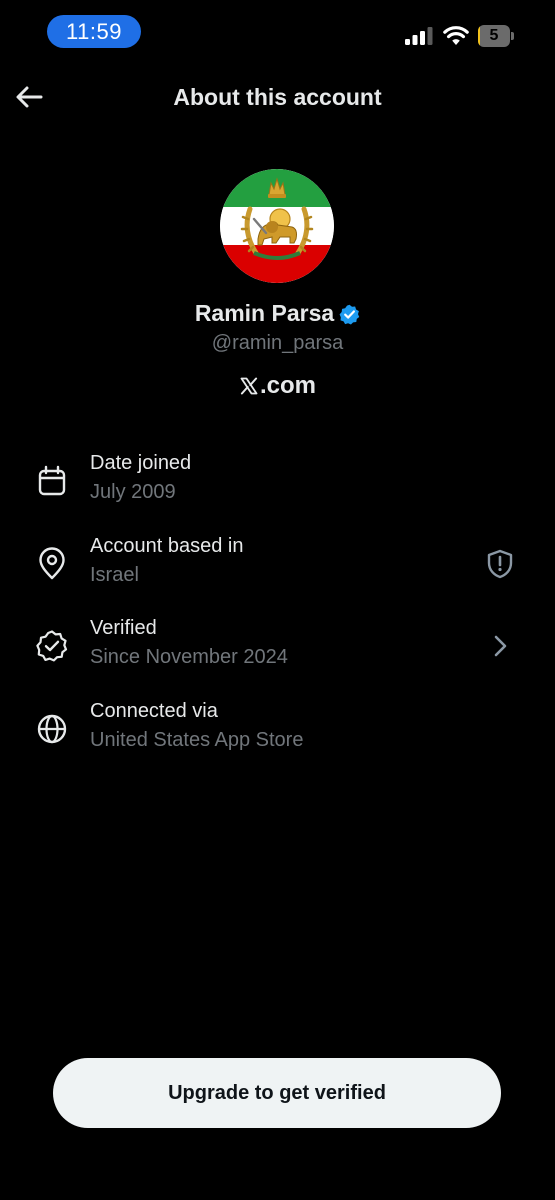 The image size is (555, 1200). I want to click on avatar, so click(277, 226).